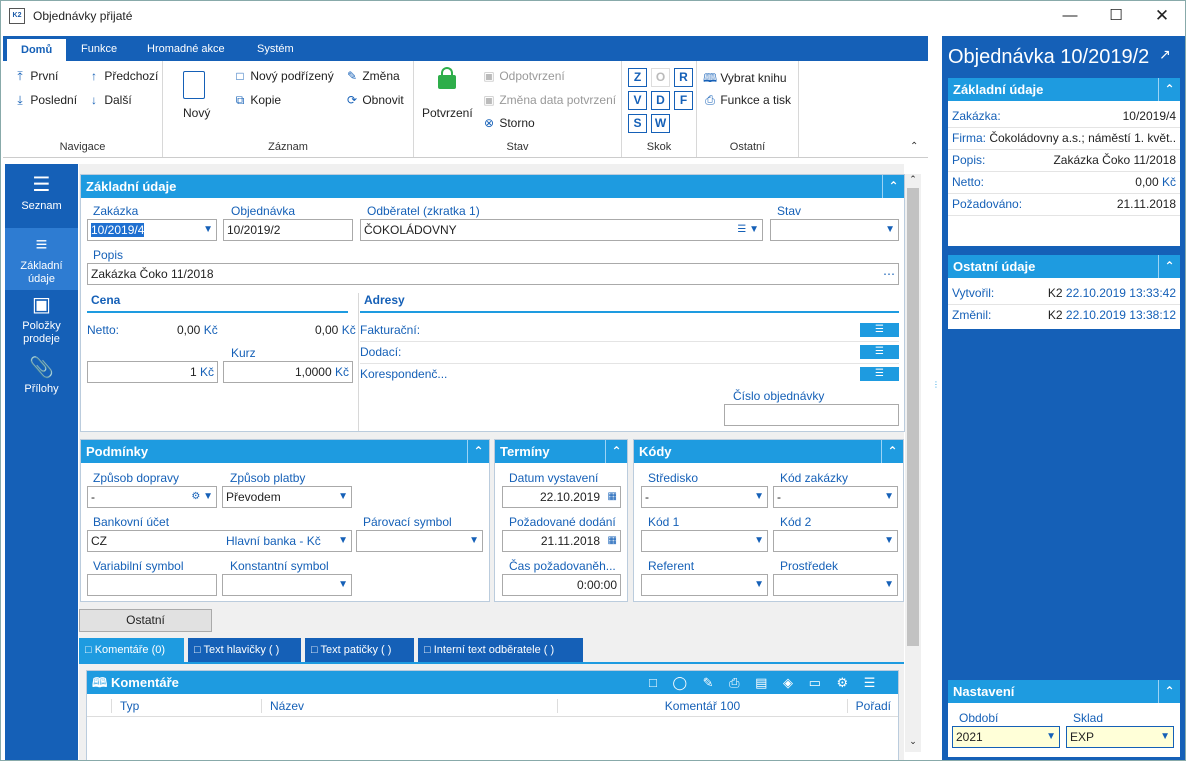 This screenshot has height=761, width=1186. I want to click on tab-functions: Funkce, so click(99, 48).